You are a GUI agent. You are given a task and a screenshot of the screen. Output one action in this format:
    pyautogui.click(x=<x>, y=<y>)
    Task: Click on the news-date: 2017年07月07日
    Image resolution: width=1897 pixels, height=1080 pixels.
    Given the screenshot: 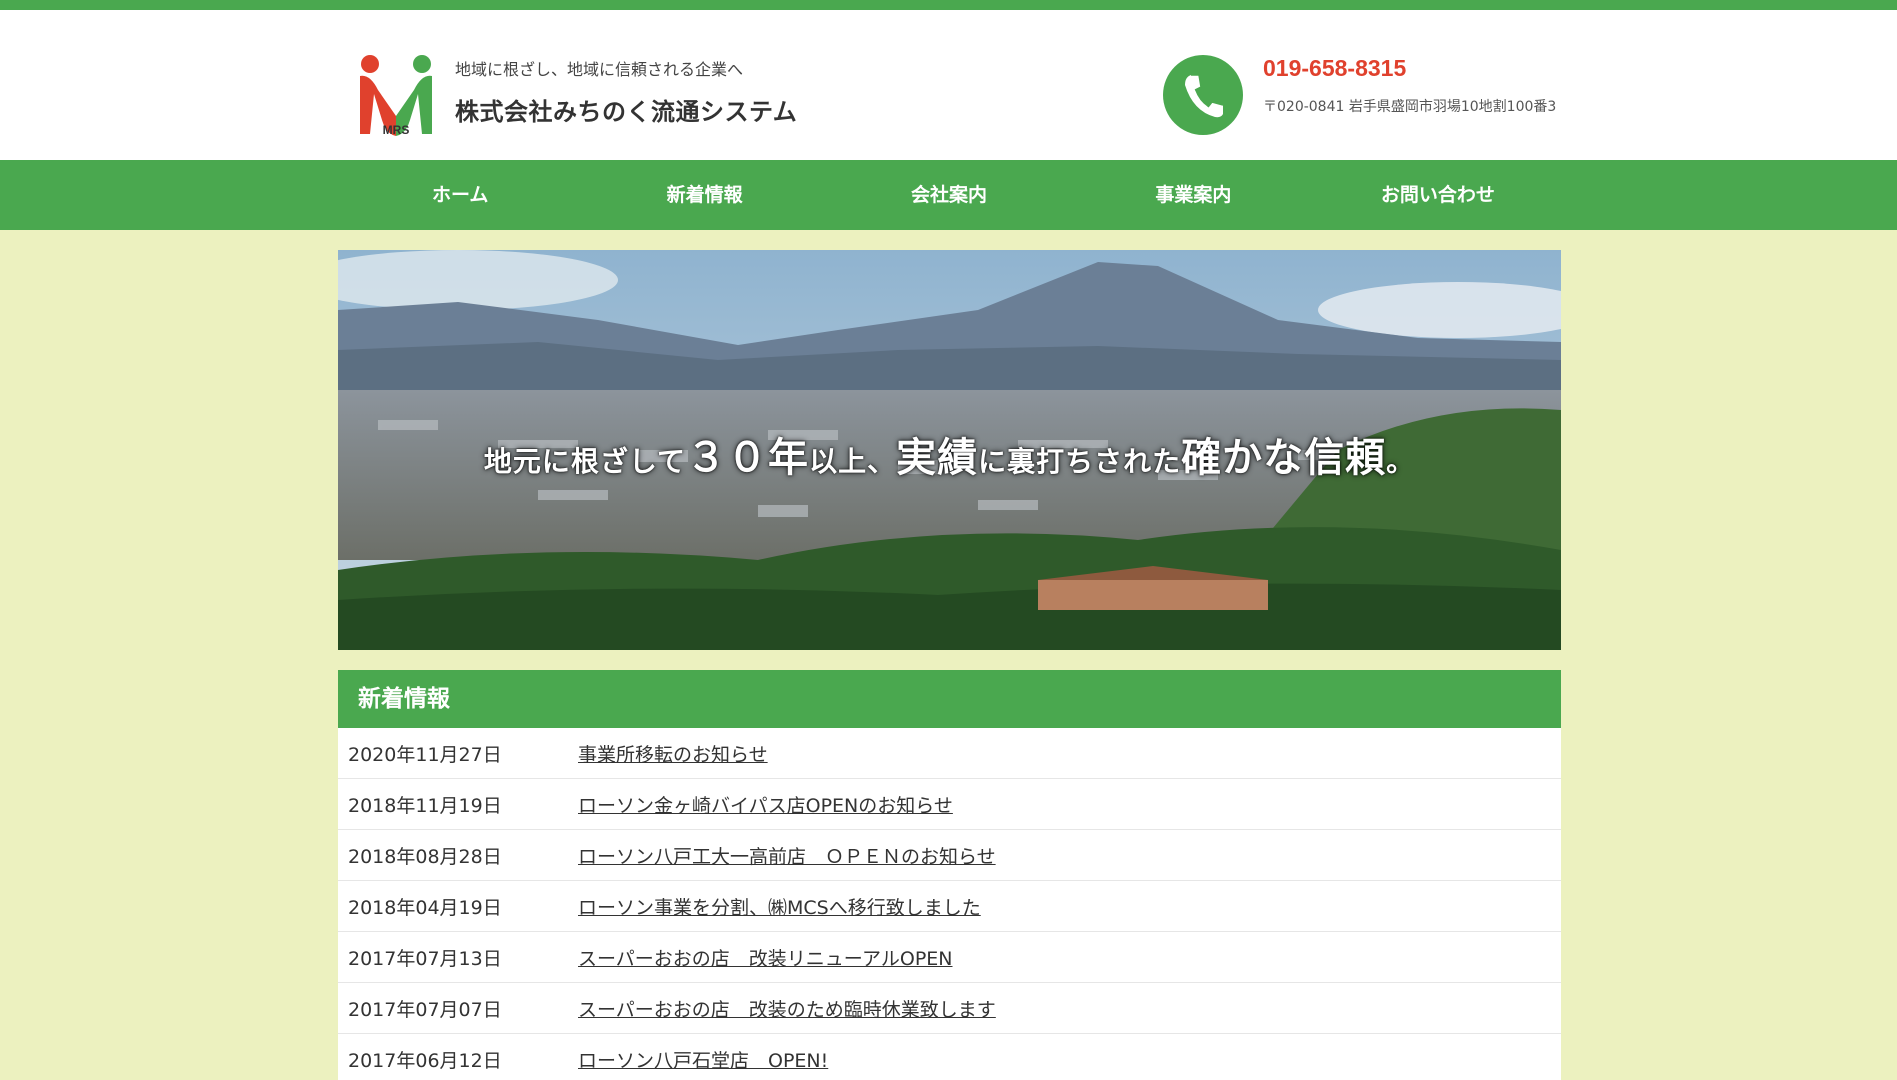 What is the action you would take?
    pyautogui.click(x=425, y=1009)
    